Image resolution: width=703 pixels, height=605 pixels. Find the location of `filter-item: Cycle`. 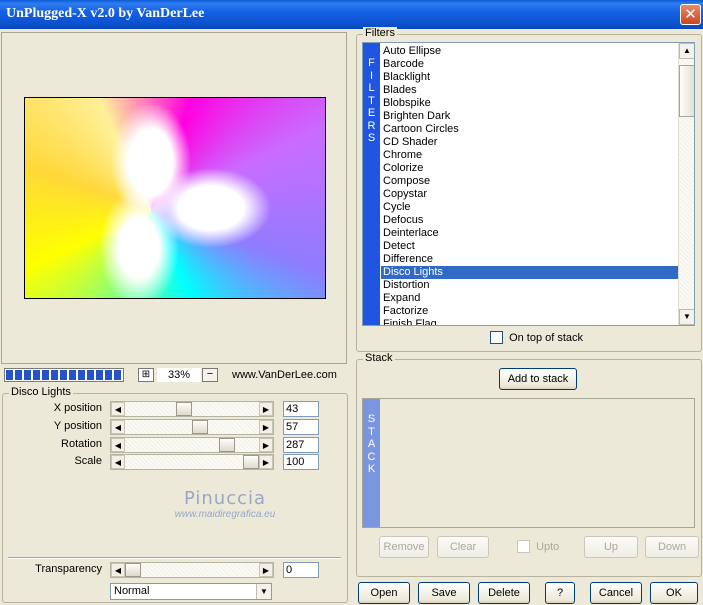

filter-item: Cycle is located at coordinates (530, 207).